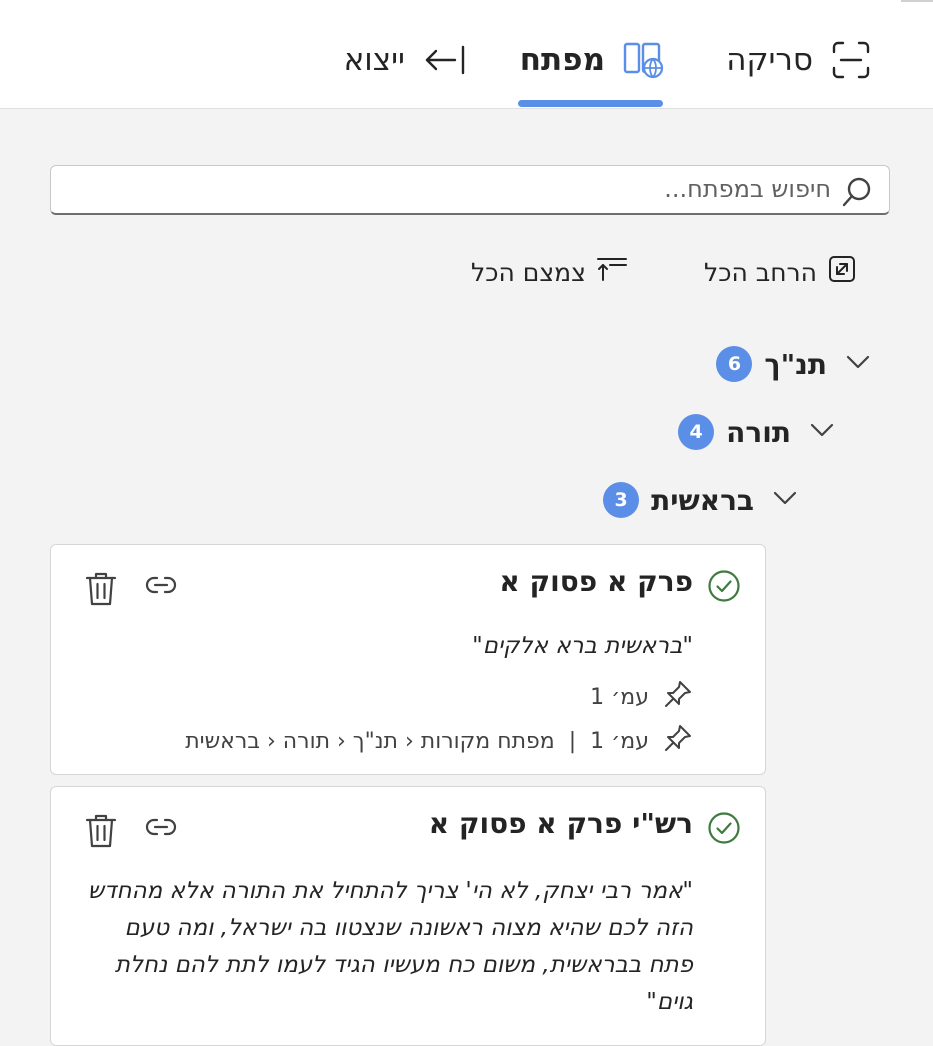  What do you see at coordinates (760, 272) in the screenshot?
I see `expand-all-label: הרחב הכל` at bounding box center [760, 272].